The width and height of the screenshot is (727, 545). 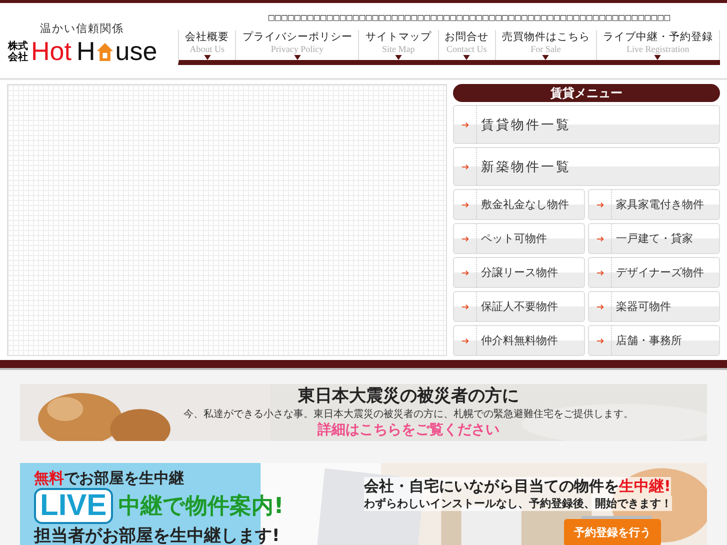 I want to click on disaster-banner: 東日本大震災の被災者の方に 今、私達ができる小さな事。東日本大震災の被災者の方に、札幌での緊急避難住宅をご提供します。 詳細はこちらをご覧ください, so click(x=363, y=412).